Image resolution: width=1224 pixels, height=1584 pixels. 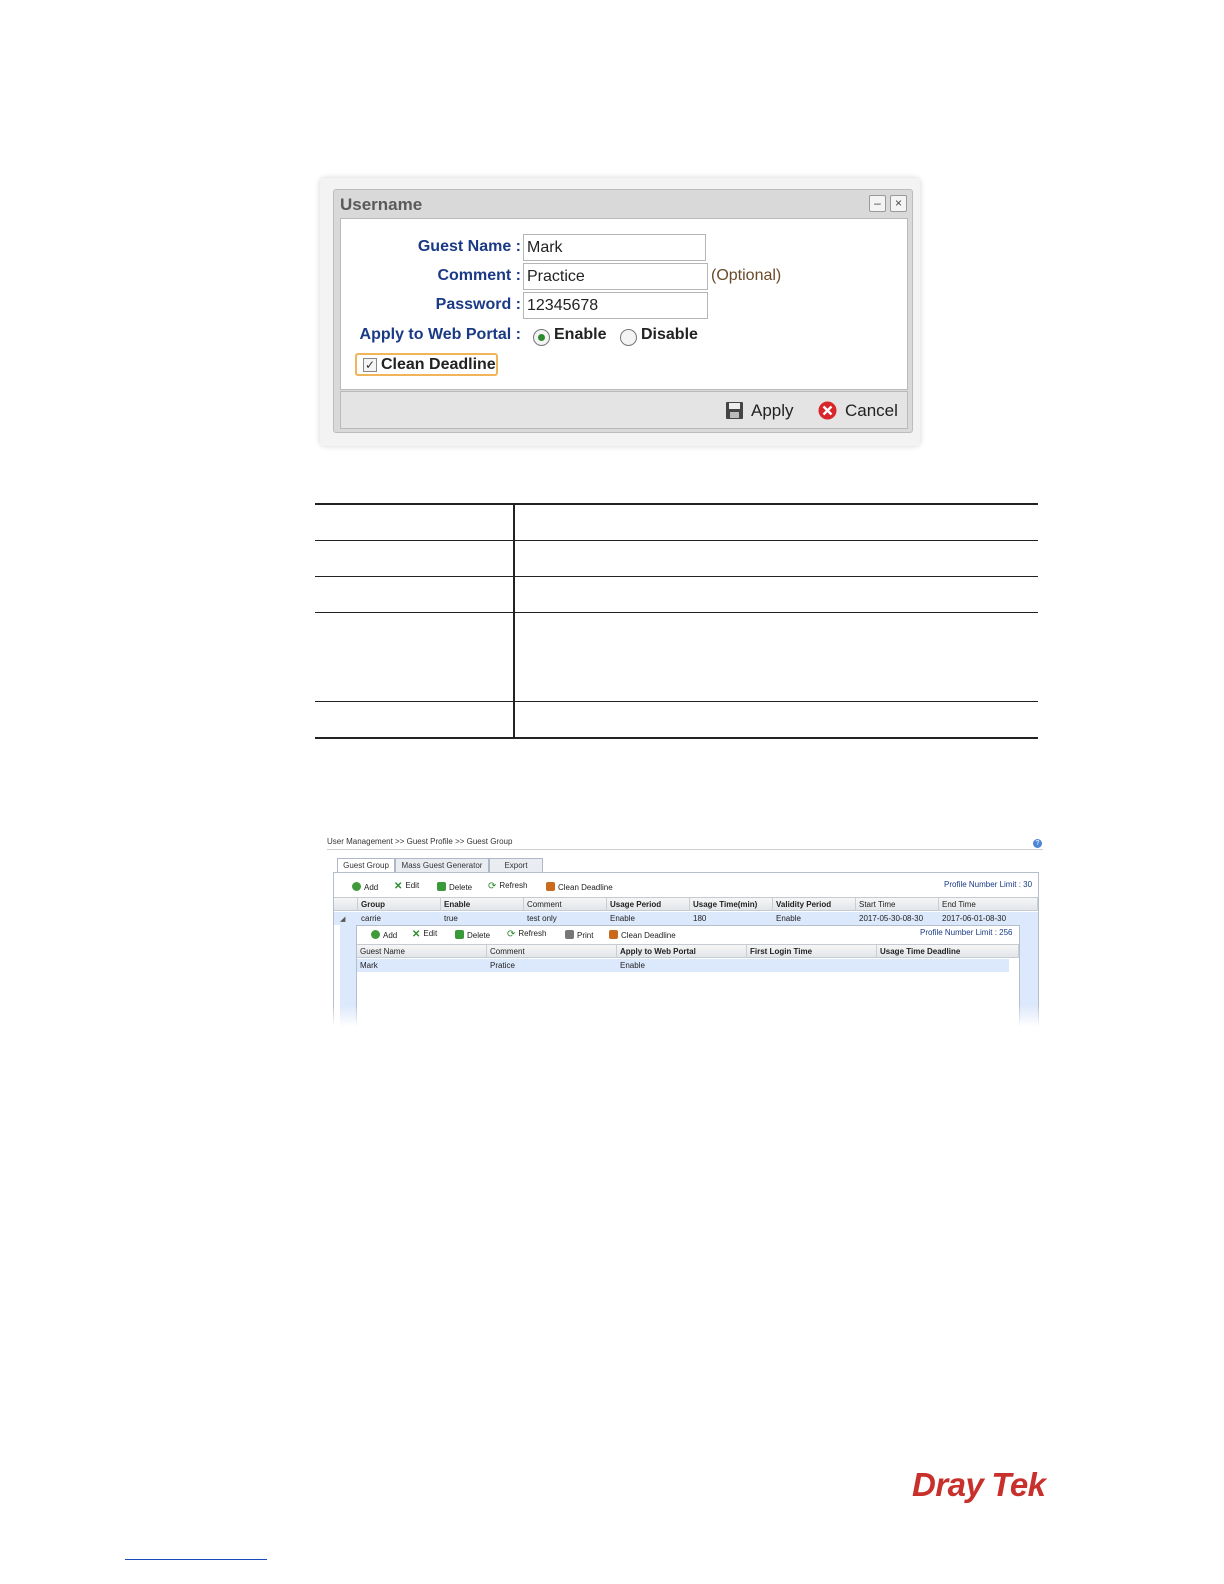 What do you see at coordinates (469, 246) in the screenshot?
I see `guest-name-label: Guest Name :` at bounding box center [469, 246].